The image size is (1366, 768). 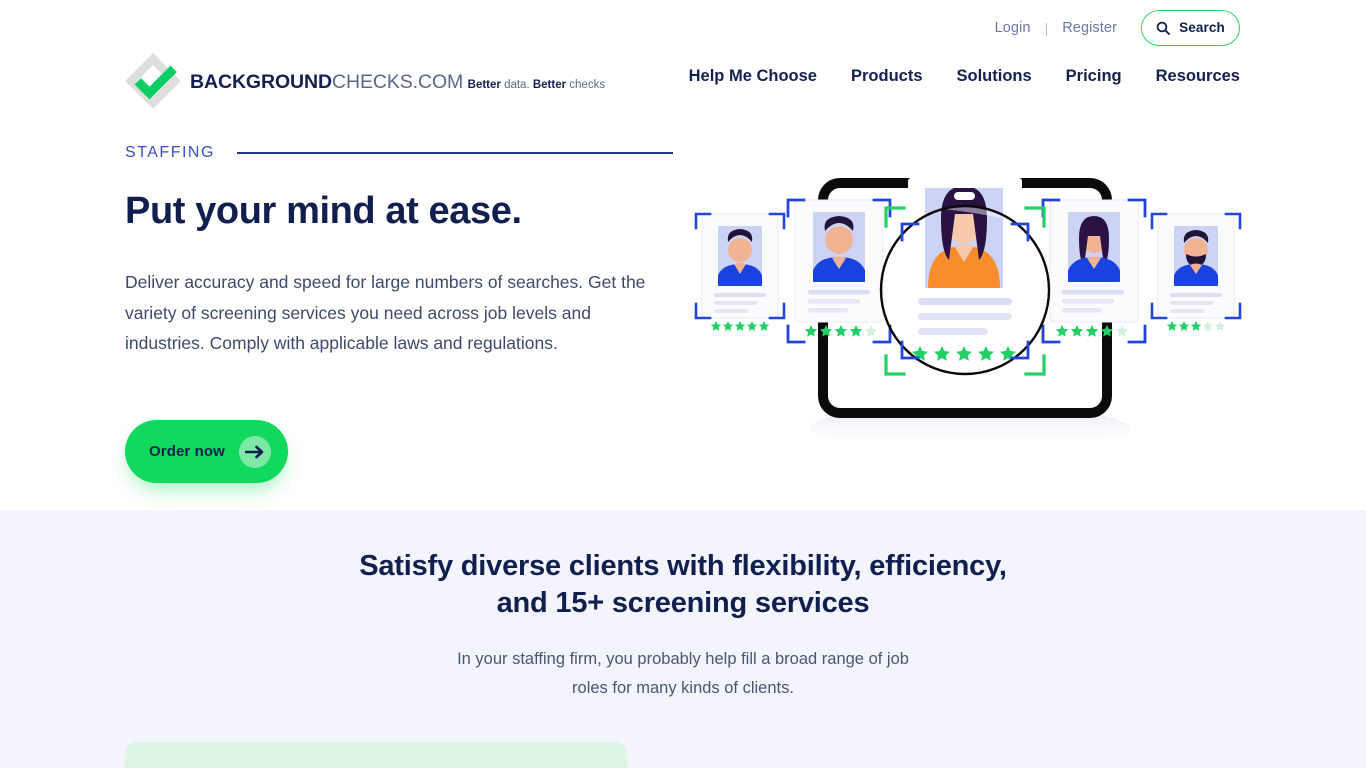 What do you see at coordinates (1056, 28) in the screenshot?
I see `utility-links: Login | Register` at bounding box center [1056, 28].